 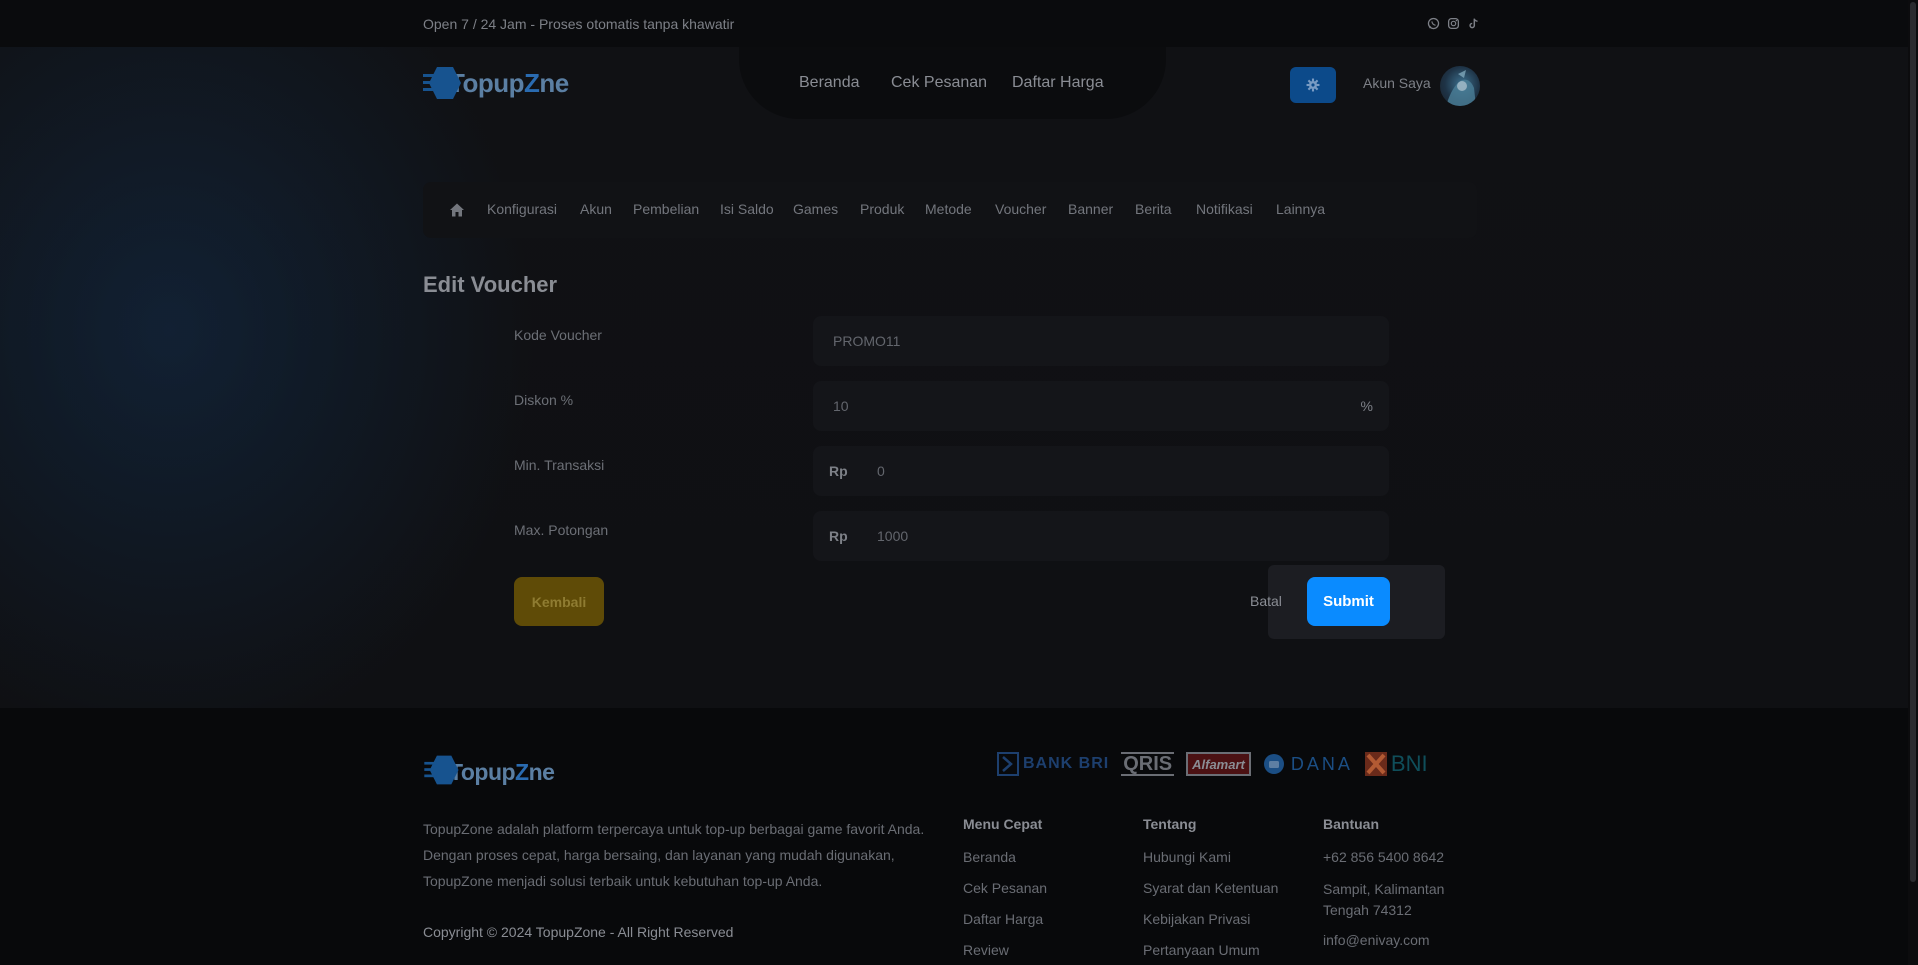 I want to click on footer-column-title: Tentang, so click(x=1170, y=824).